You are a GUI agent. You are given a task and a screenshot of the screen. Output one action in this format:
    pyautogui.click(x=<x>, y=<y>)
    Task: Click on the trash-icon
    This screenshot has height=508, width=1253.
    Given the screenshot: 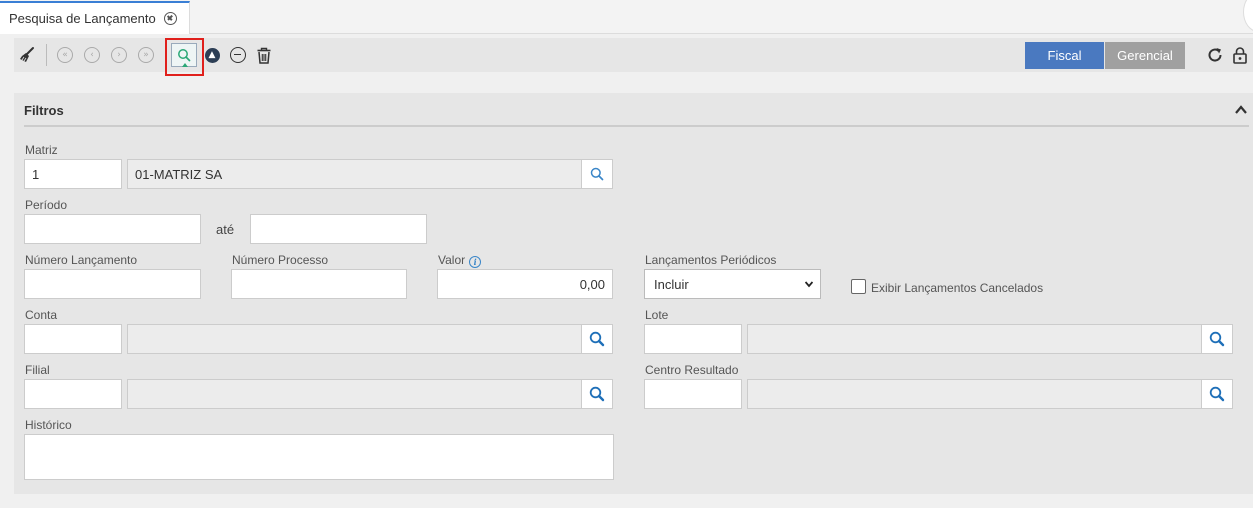 What is the action you would take?
    pyautogui.click(x=264, y=55)
    